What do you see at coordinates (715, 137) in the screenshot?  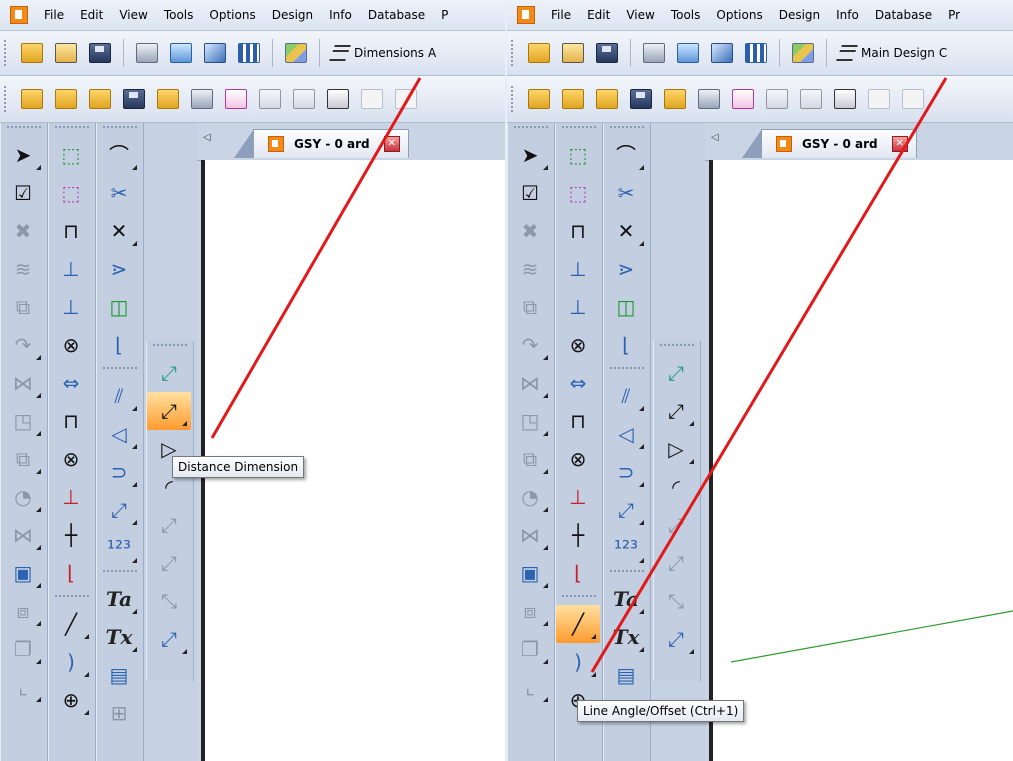 I see `tab-scroll-left-icon: ◁` at bounding box center [715, 137].